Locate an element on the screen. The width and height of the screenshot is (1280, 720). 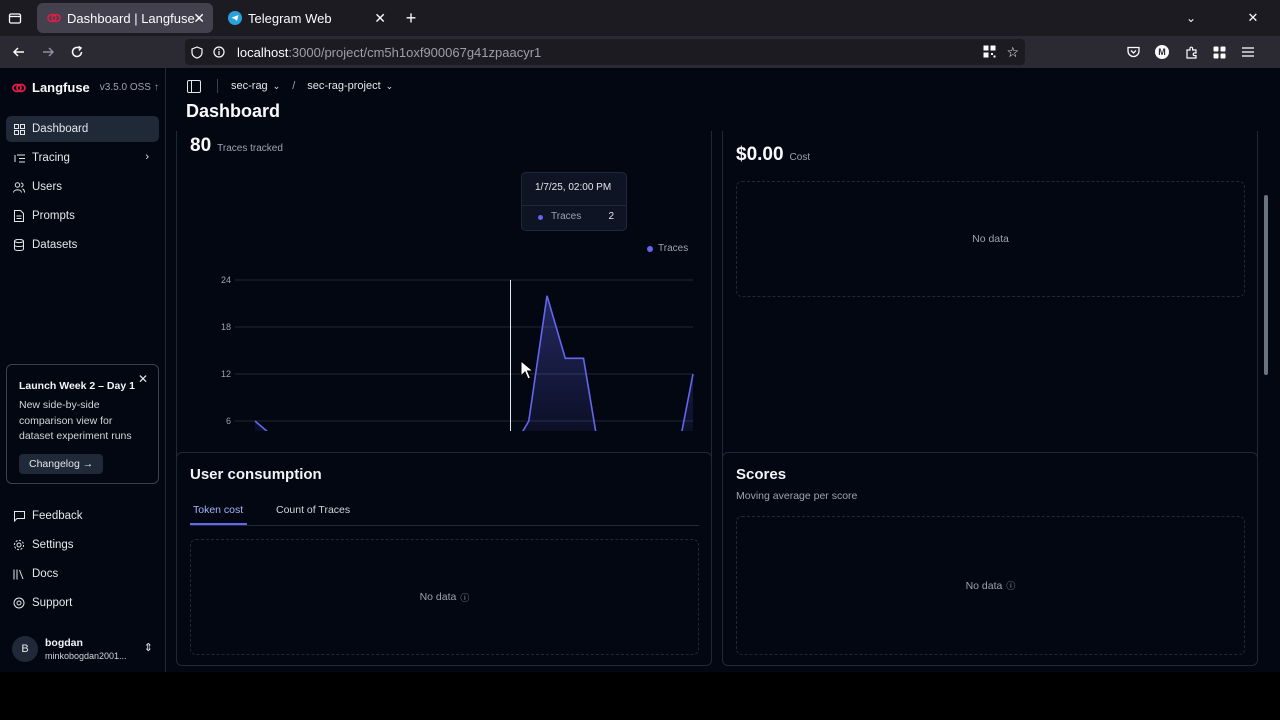
extensions-icon is located at coordinates (1191, 52).